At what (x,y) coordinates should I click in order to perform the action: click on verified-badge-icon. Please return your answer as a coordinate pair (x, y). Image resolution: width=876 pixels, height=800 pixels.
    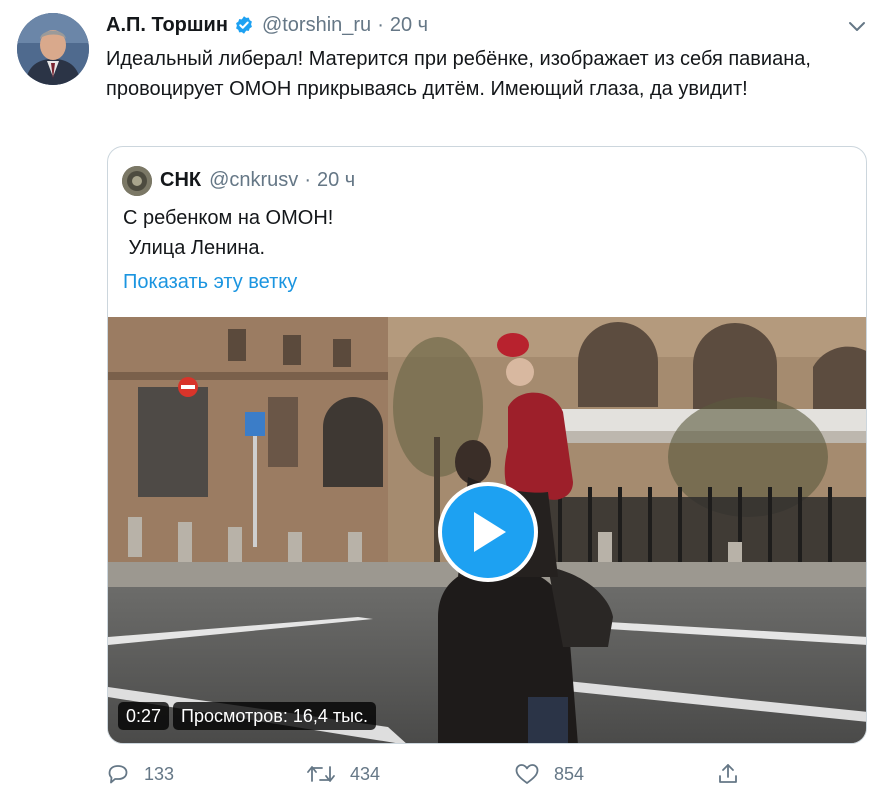
    Looking at the image, I should click on (244, 25).